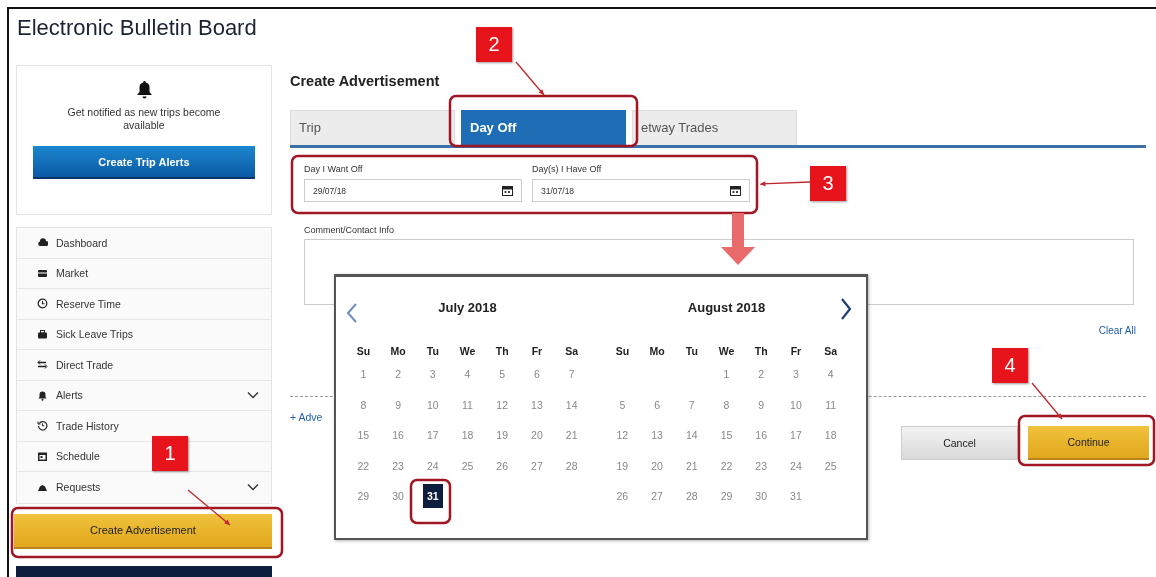 This screenshot has width=1156, height=577. Describe the element at coordinates (144, 334) in the screenshot. I see `nav-item: Sick Leave Trips` at that location.